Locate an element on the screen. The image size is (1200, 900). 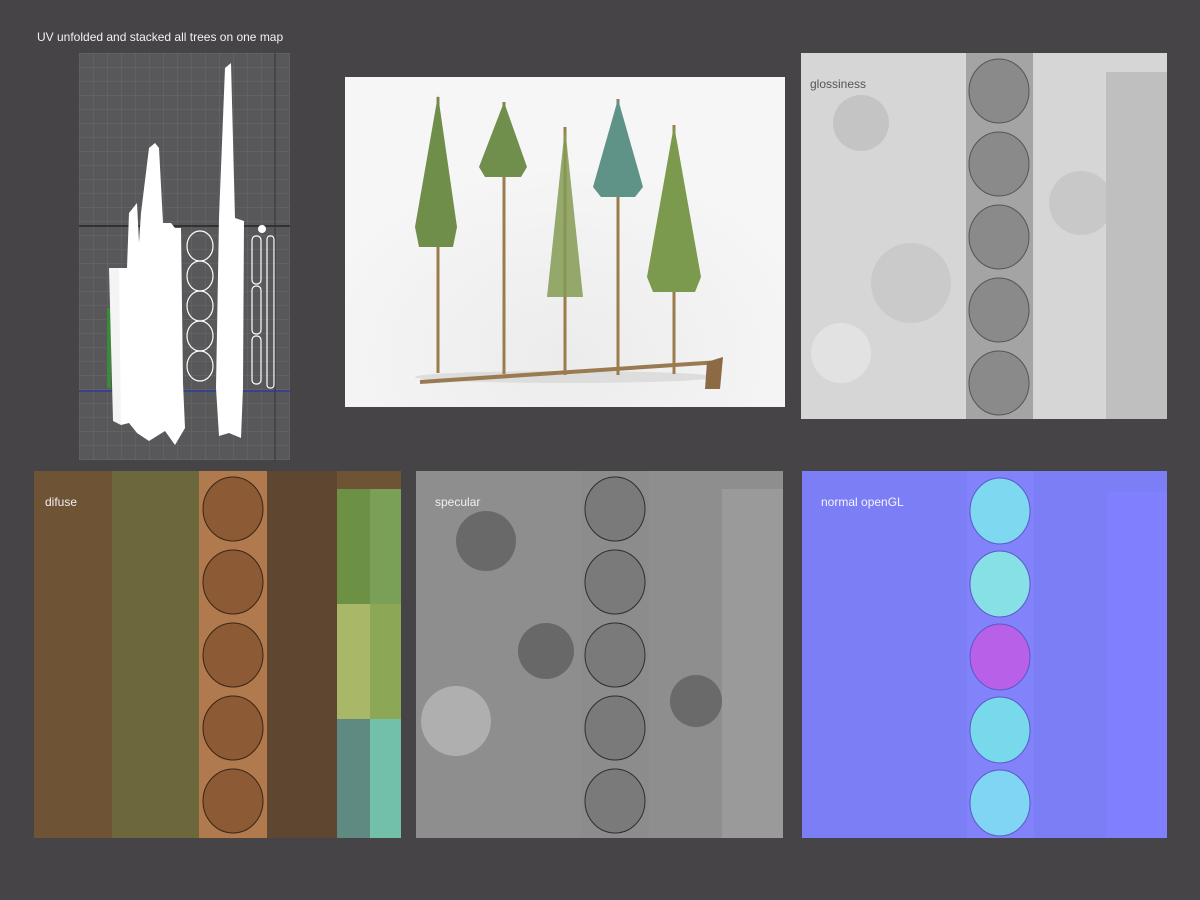
diffuse-map-panel: difuse is located at coordinates (217, 654).